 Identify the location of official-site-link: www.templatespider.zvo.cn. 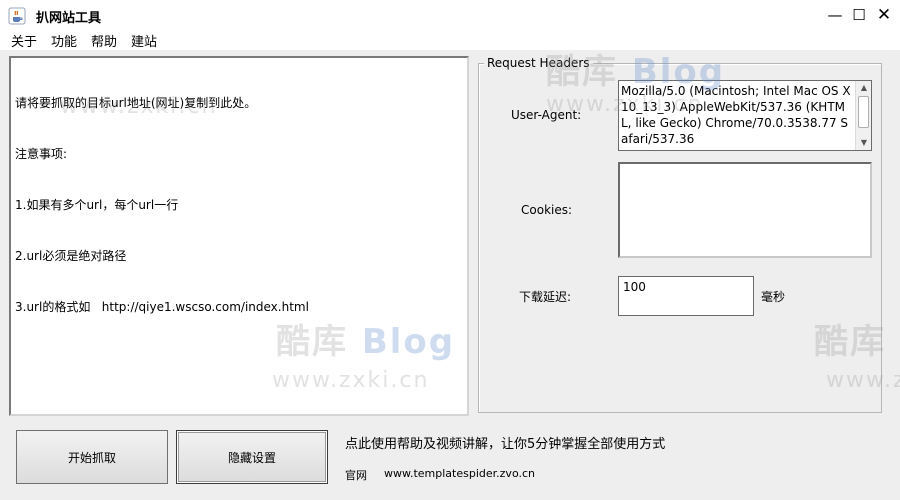
(459, 473).